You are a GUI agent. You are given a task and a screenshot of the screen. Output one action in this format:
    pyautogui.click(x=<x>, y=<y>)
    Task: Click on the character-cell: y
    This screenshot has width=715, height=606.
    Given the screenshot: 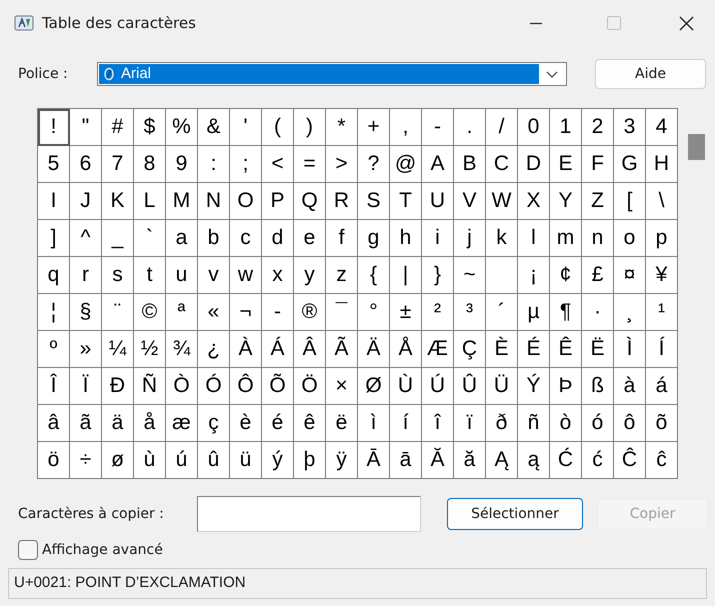 What is the action you would take?
    pyautogui.click(x=310, y=275)
    